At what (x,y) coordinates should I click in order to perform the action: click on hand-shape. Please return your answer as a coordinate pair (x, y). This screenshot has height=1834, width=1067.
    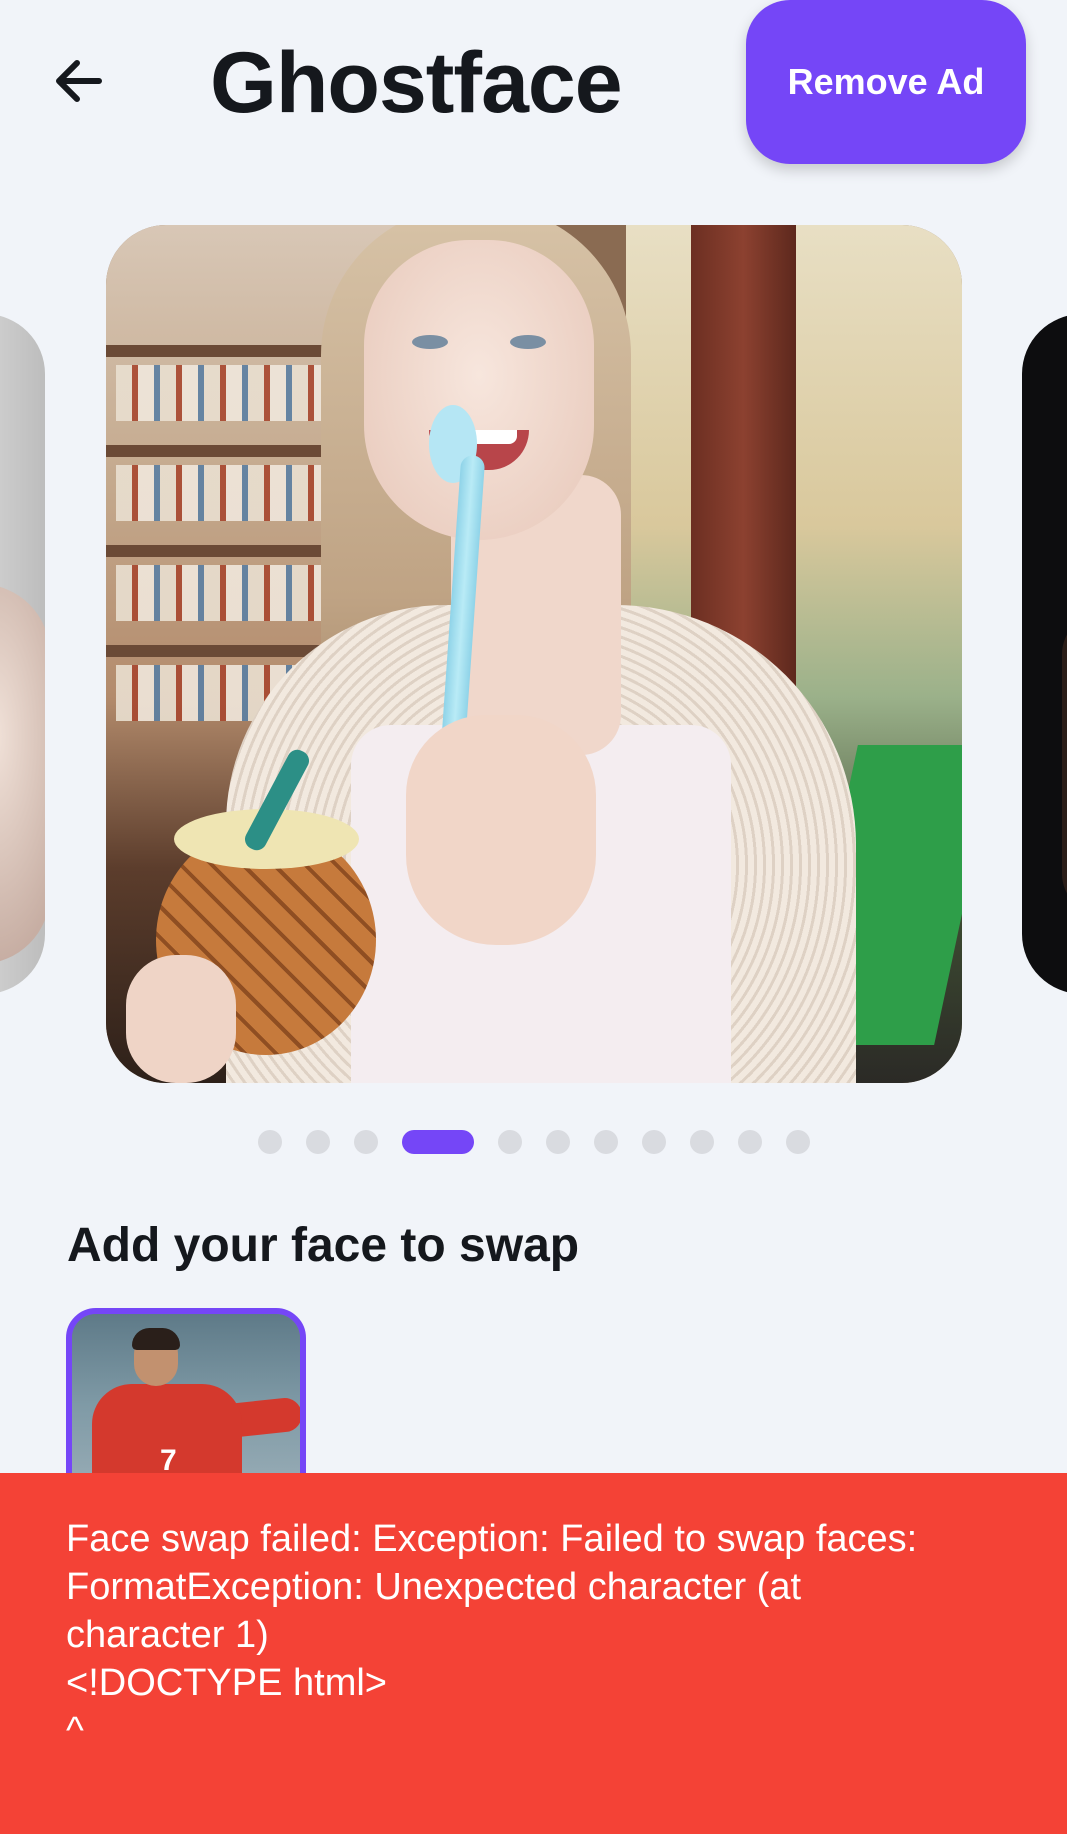
    Looking at the image, I should click on (501, 830).